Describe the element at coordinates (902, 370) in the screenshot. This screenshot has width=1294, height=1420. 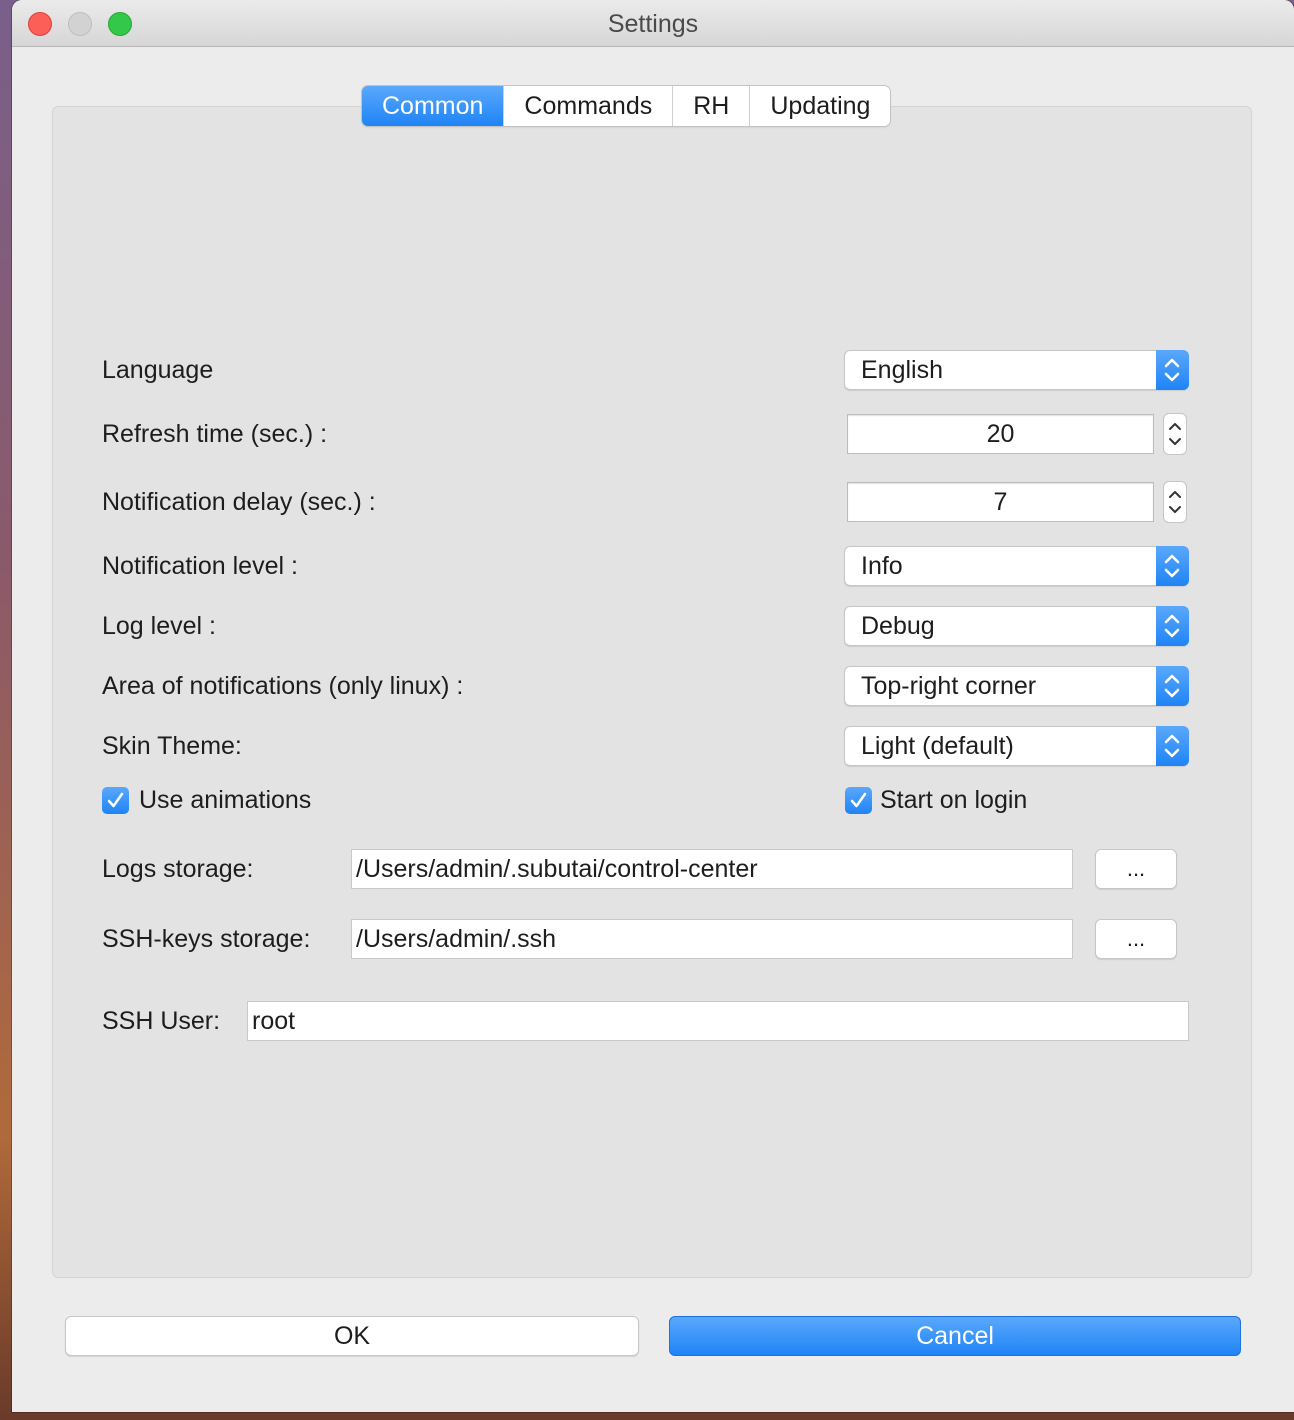
I see `language-value: English` at that location.